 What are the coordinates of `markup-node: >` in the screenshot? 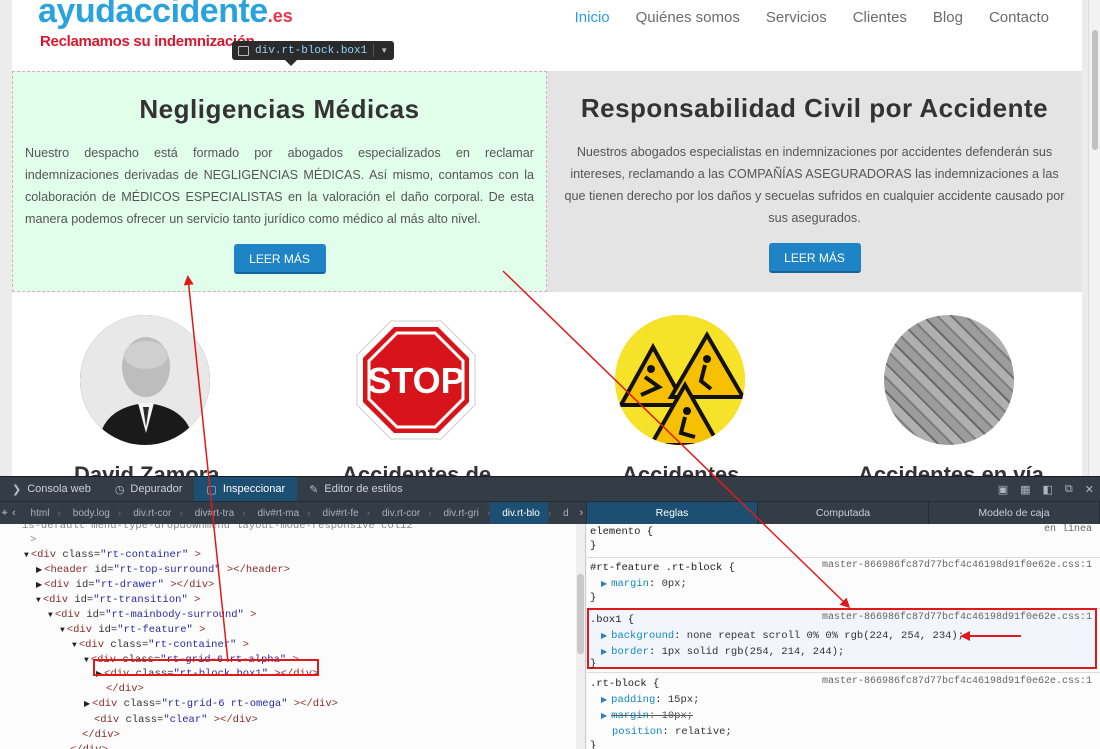 It's located at (33, 540).